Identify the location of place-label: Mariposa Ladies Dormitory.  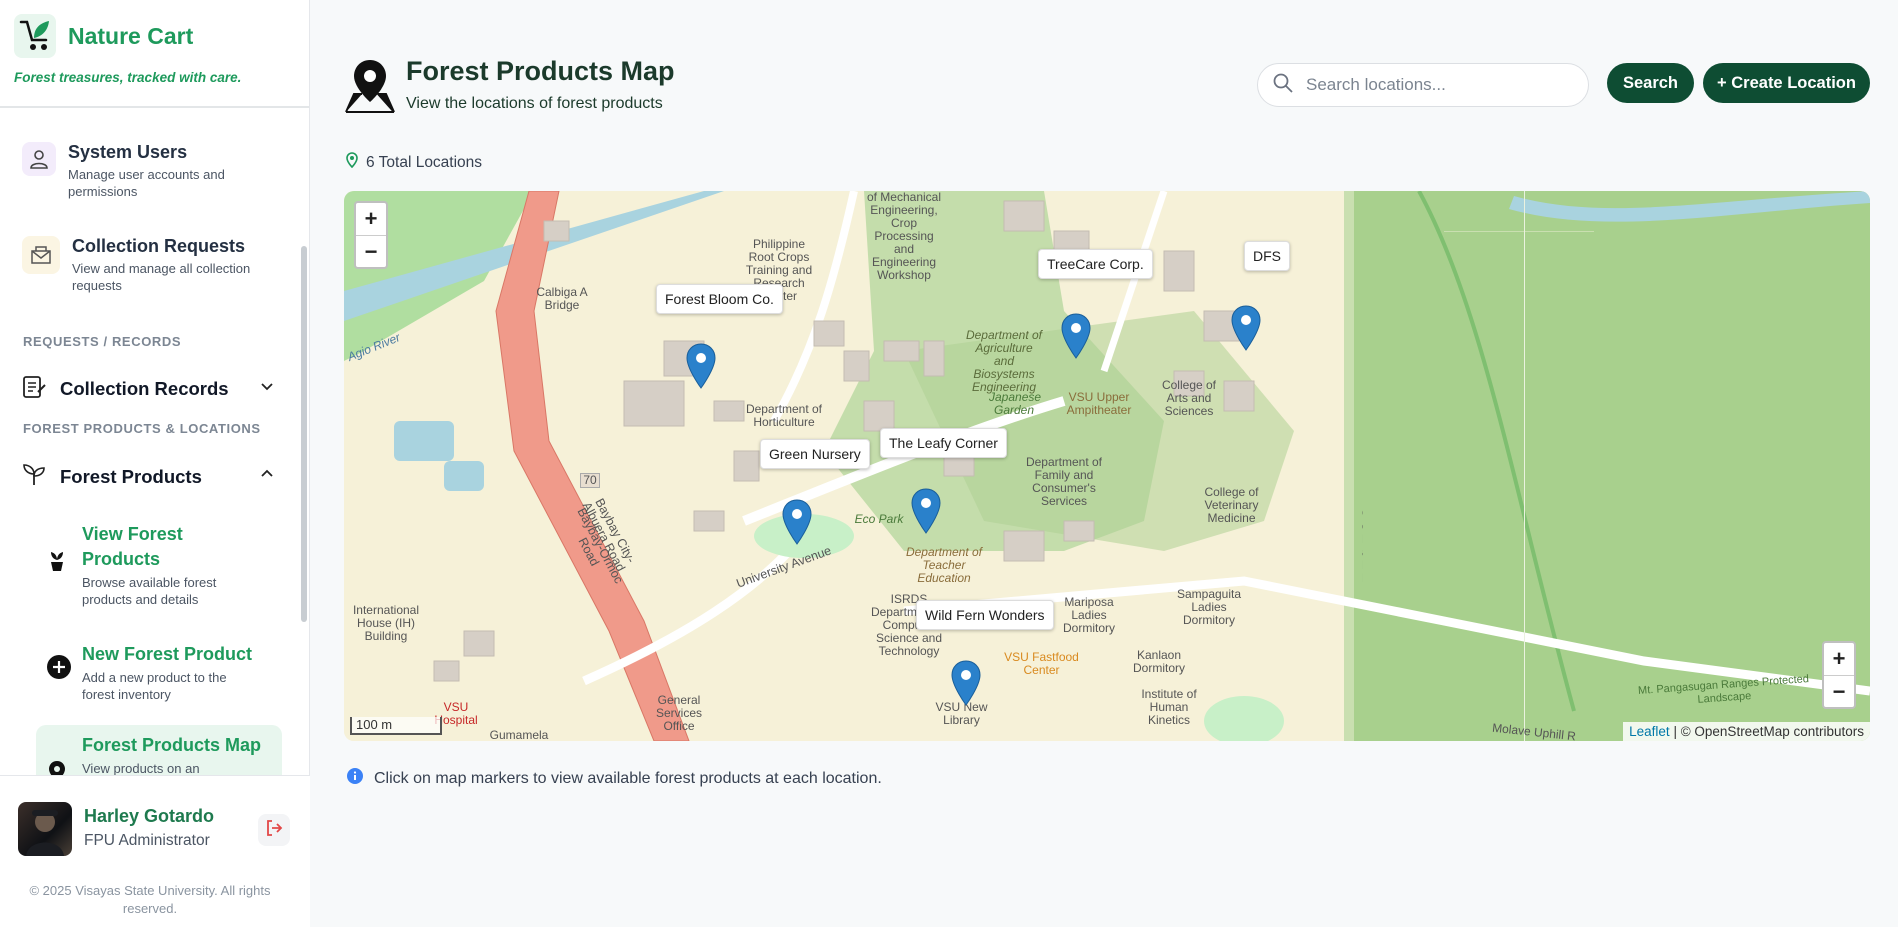
(1088, 615).